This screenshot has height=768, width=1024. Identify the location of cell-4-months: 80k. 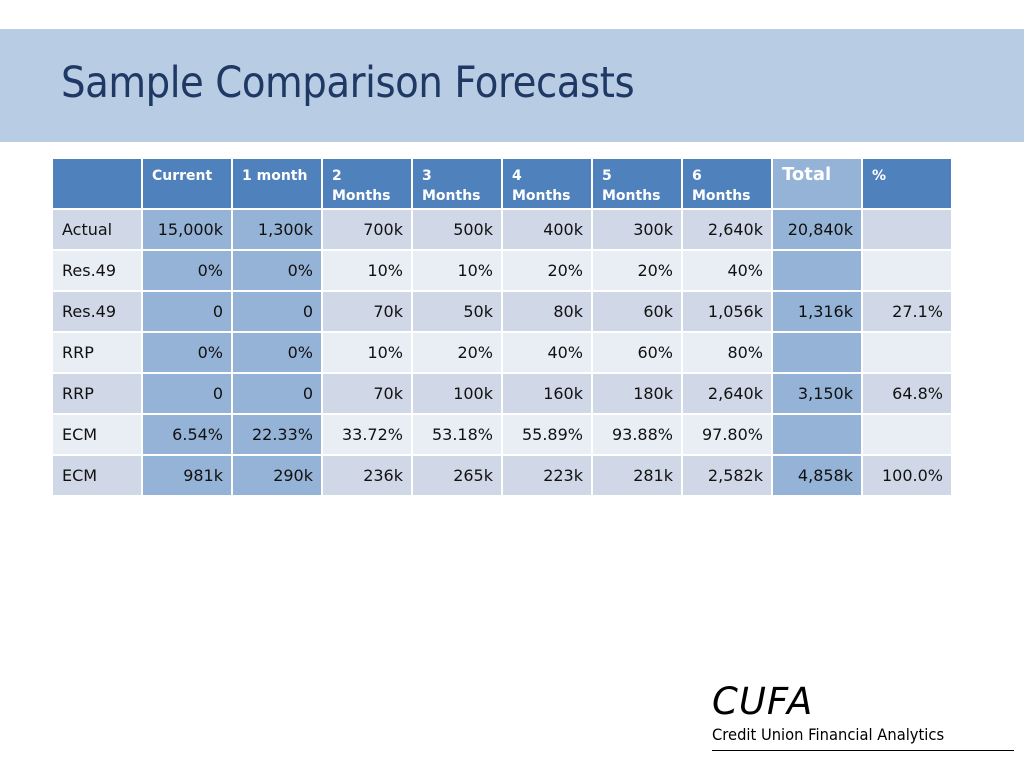
(547, 311).